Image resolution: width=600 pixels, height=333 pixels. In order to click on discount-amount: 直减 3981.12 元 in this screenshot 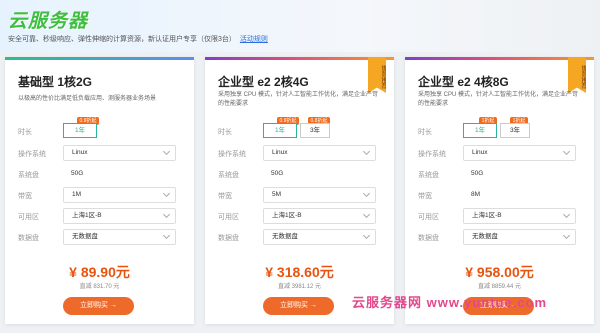, I will do `click(299, 287)`.